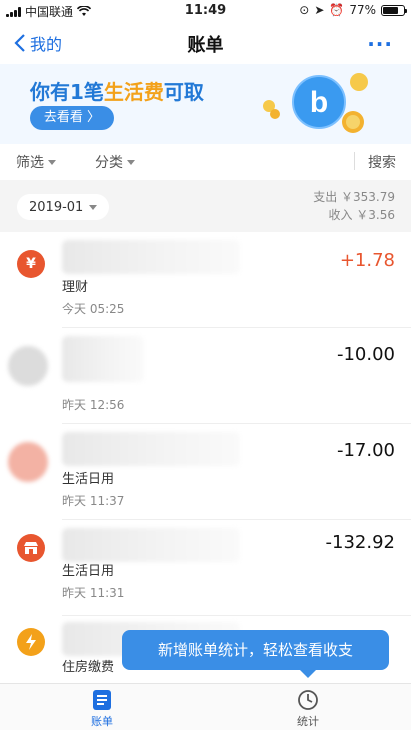  Describe the element at coordinates (367, 260) in the screenshot. I see `transaction-amount: +1.78` at that location.